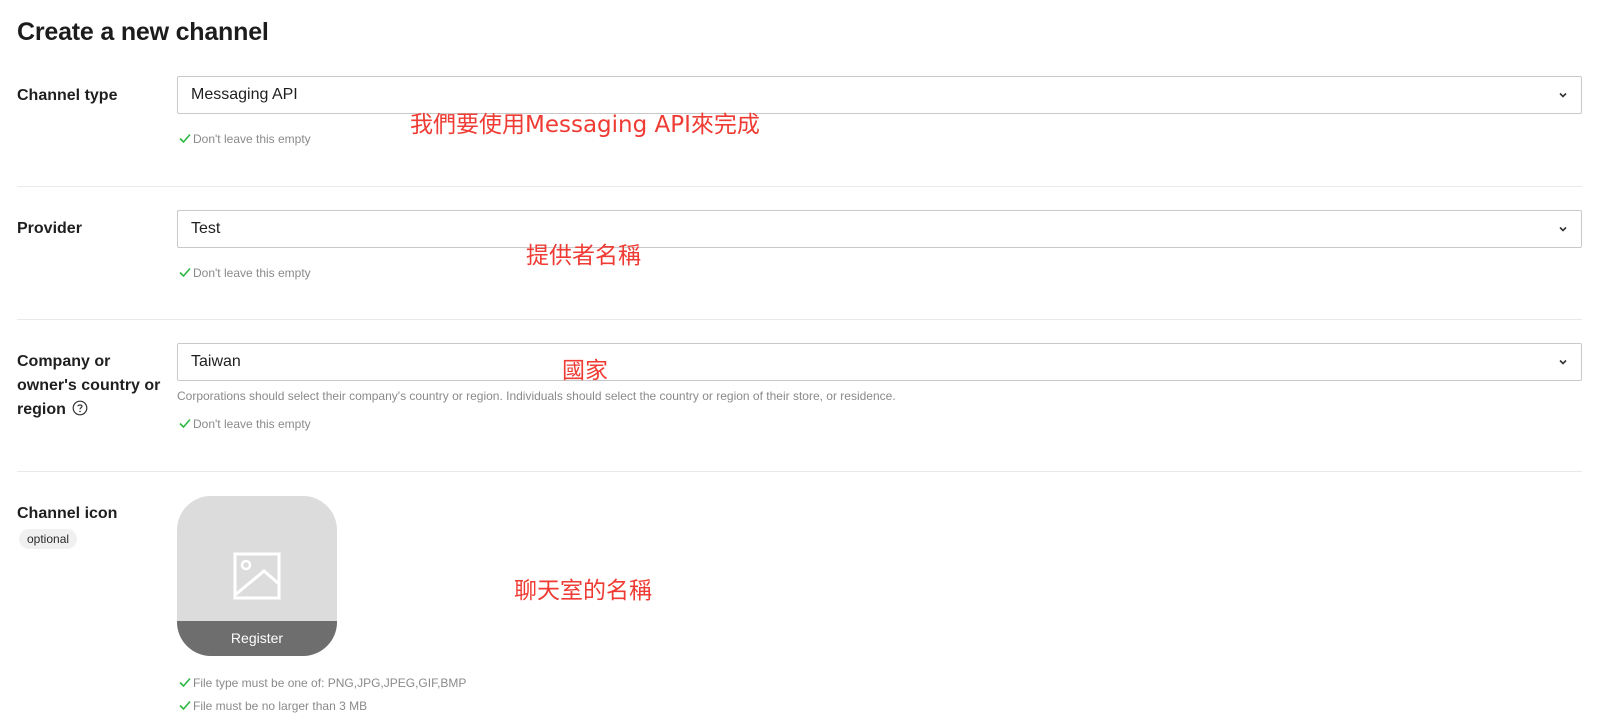  Describe the element at coordinates (583, 591) in the screenshot. I see `annotation-channel-icon: 聊天室的名稱` at that location.